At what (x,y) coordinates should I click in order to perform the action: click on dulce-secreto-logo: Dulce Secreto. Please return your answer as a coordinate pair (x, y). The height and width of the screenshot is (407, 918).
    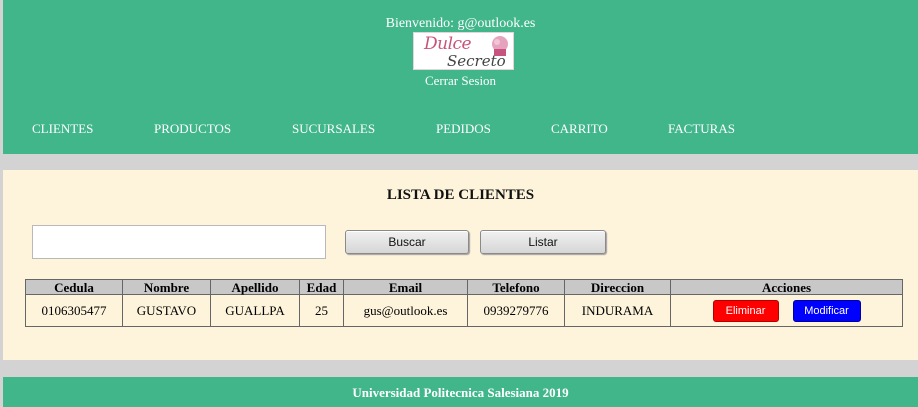
    Looking at the image, I should click on (463, 51).